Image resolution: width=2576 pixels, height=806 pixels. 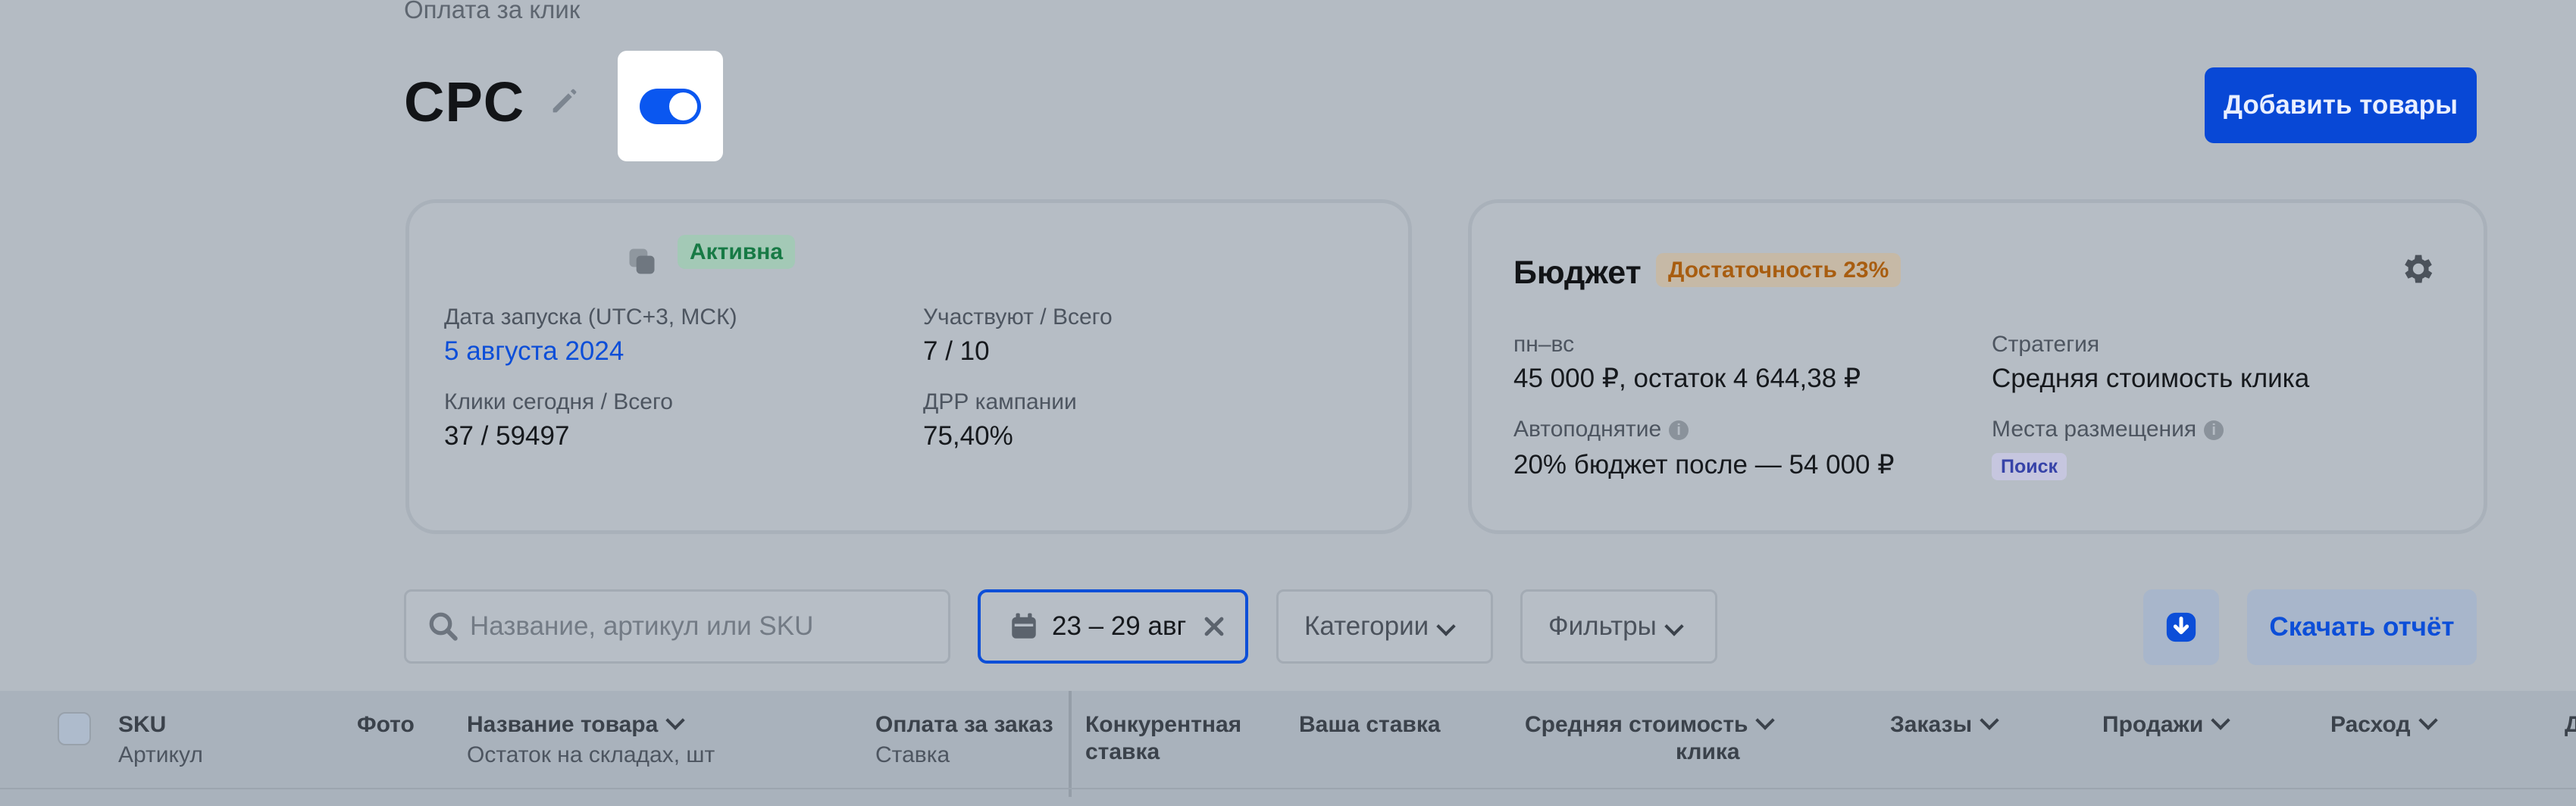 I want to click on strategy-label: Стратегия, so click(x=2046, y=345).